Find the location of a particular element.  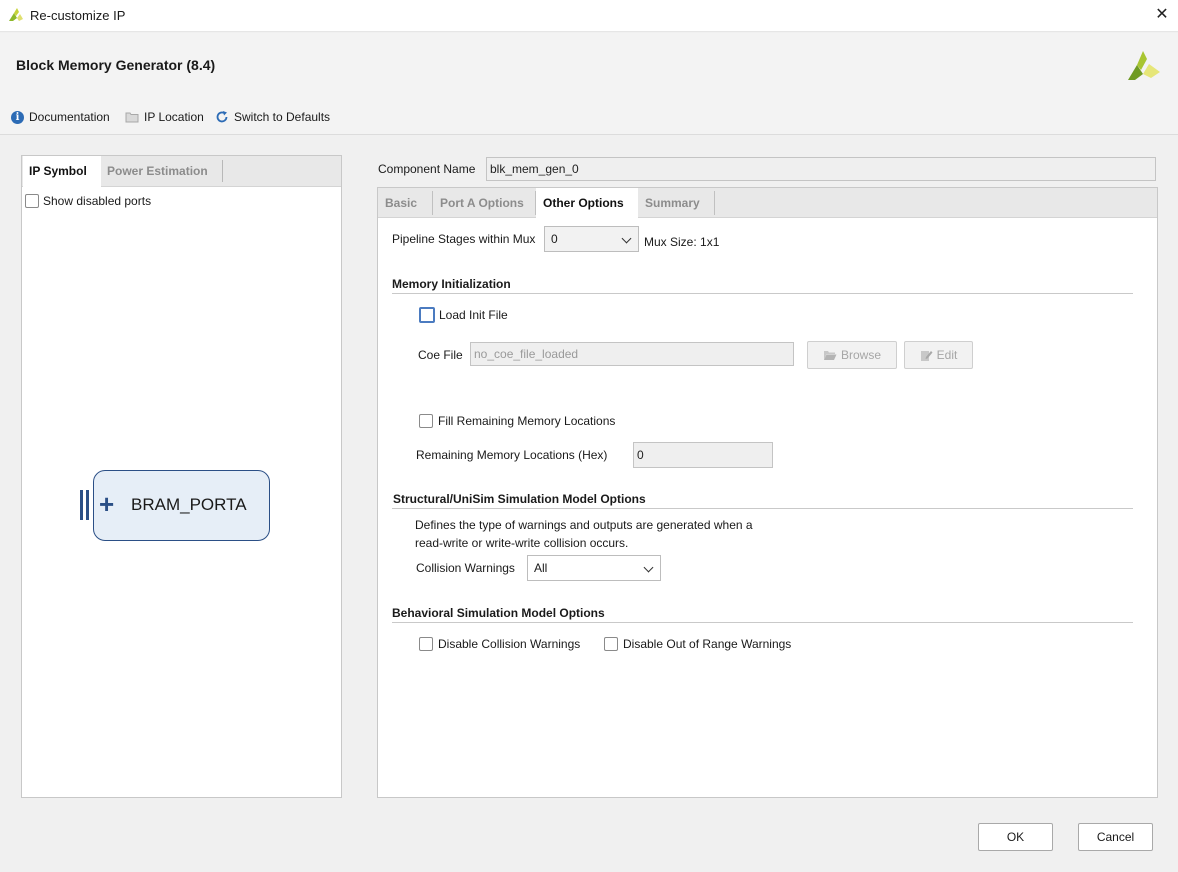

component-name-label: Component Name is located at coordinates (427, 169).